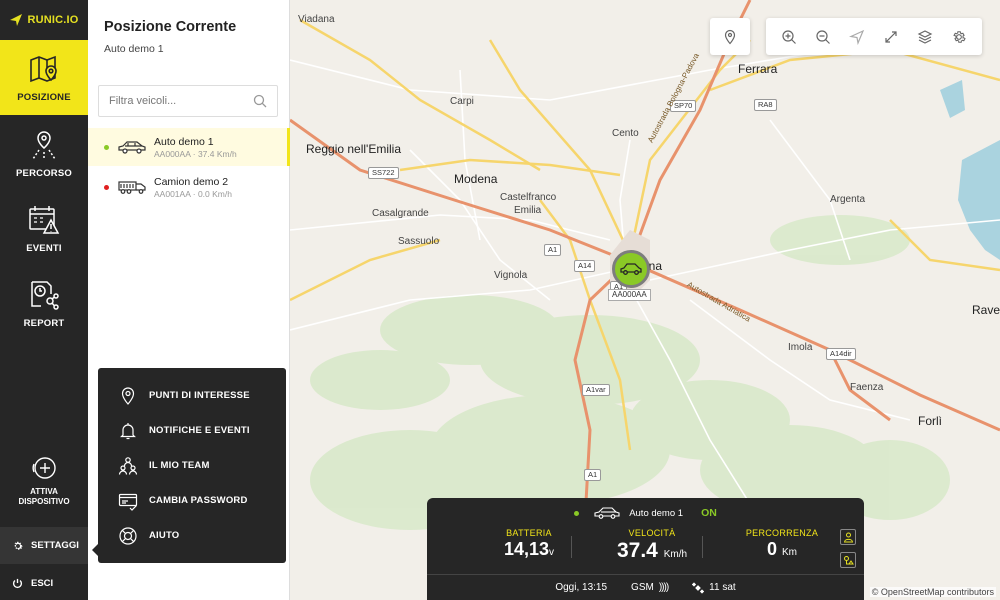 This screenshot has height=600, width=1000. Describe the element at coordinates (179, 101) in the screenshot. I see `vehicle-filter-input` at that location.